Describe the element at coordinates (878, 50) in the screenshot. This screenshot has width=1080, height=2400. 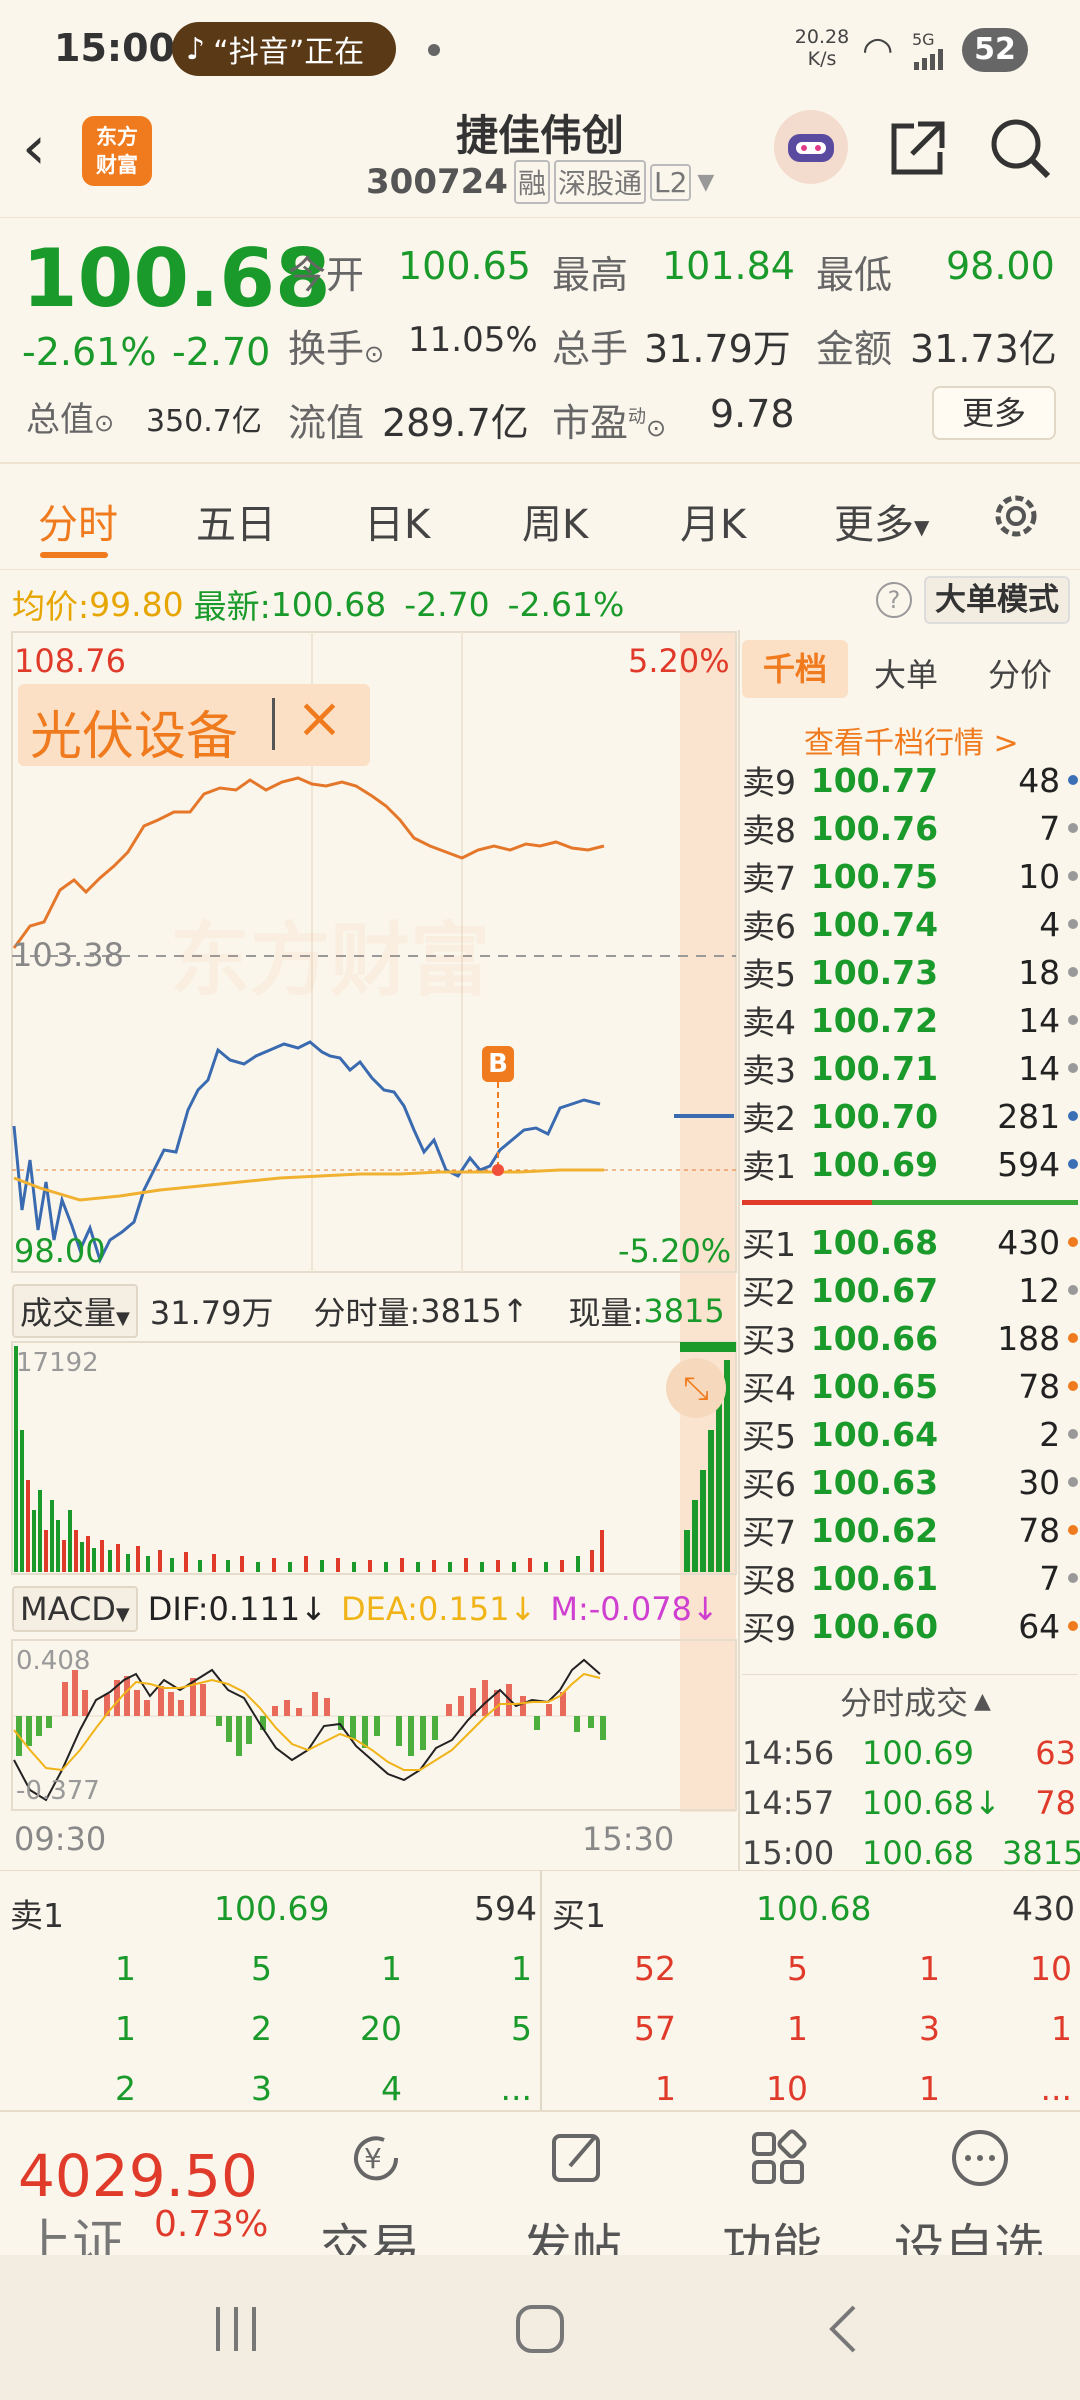
I see `wifi-icon: ◠` at that location.